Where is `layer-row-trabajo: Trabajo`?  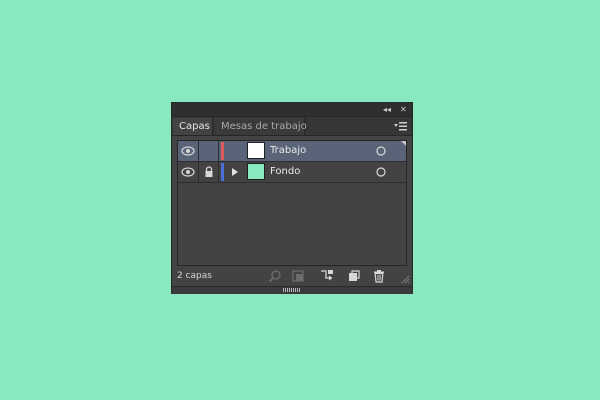
layer-row-trabajo: Trabajo is located at coordinates (292, 151).